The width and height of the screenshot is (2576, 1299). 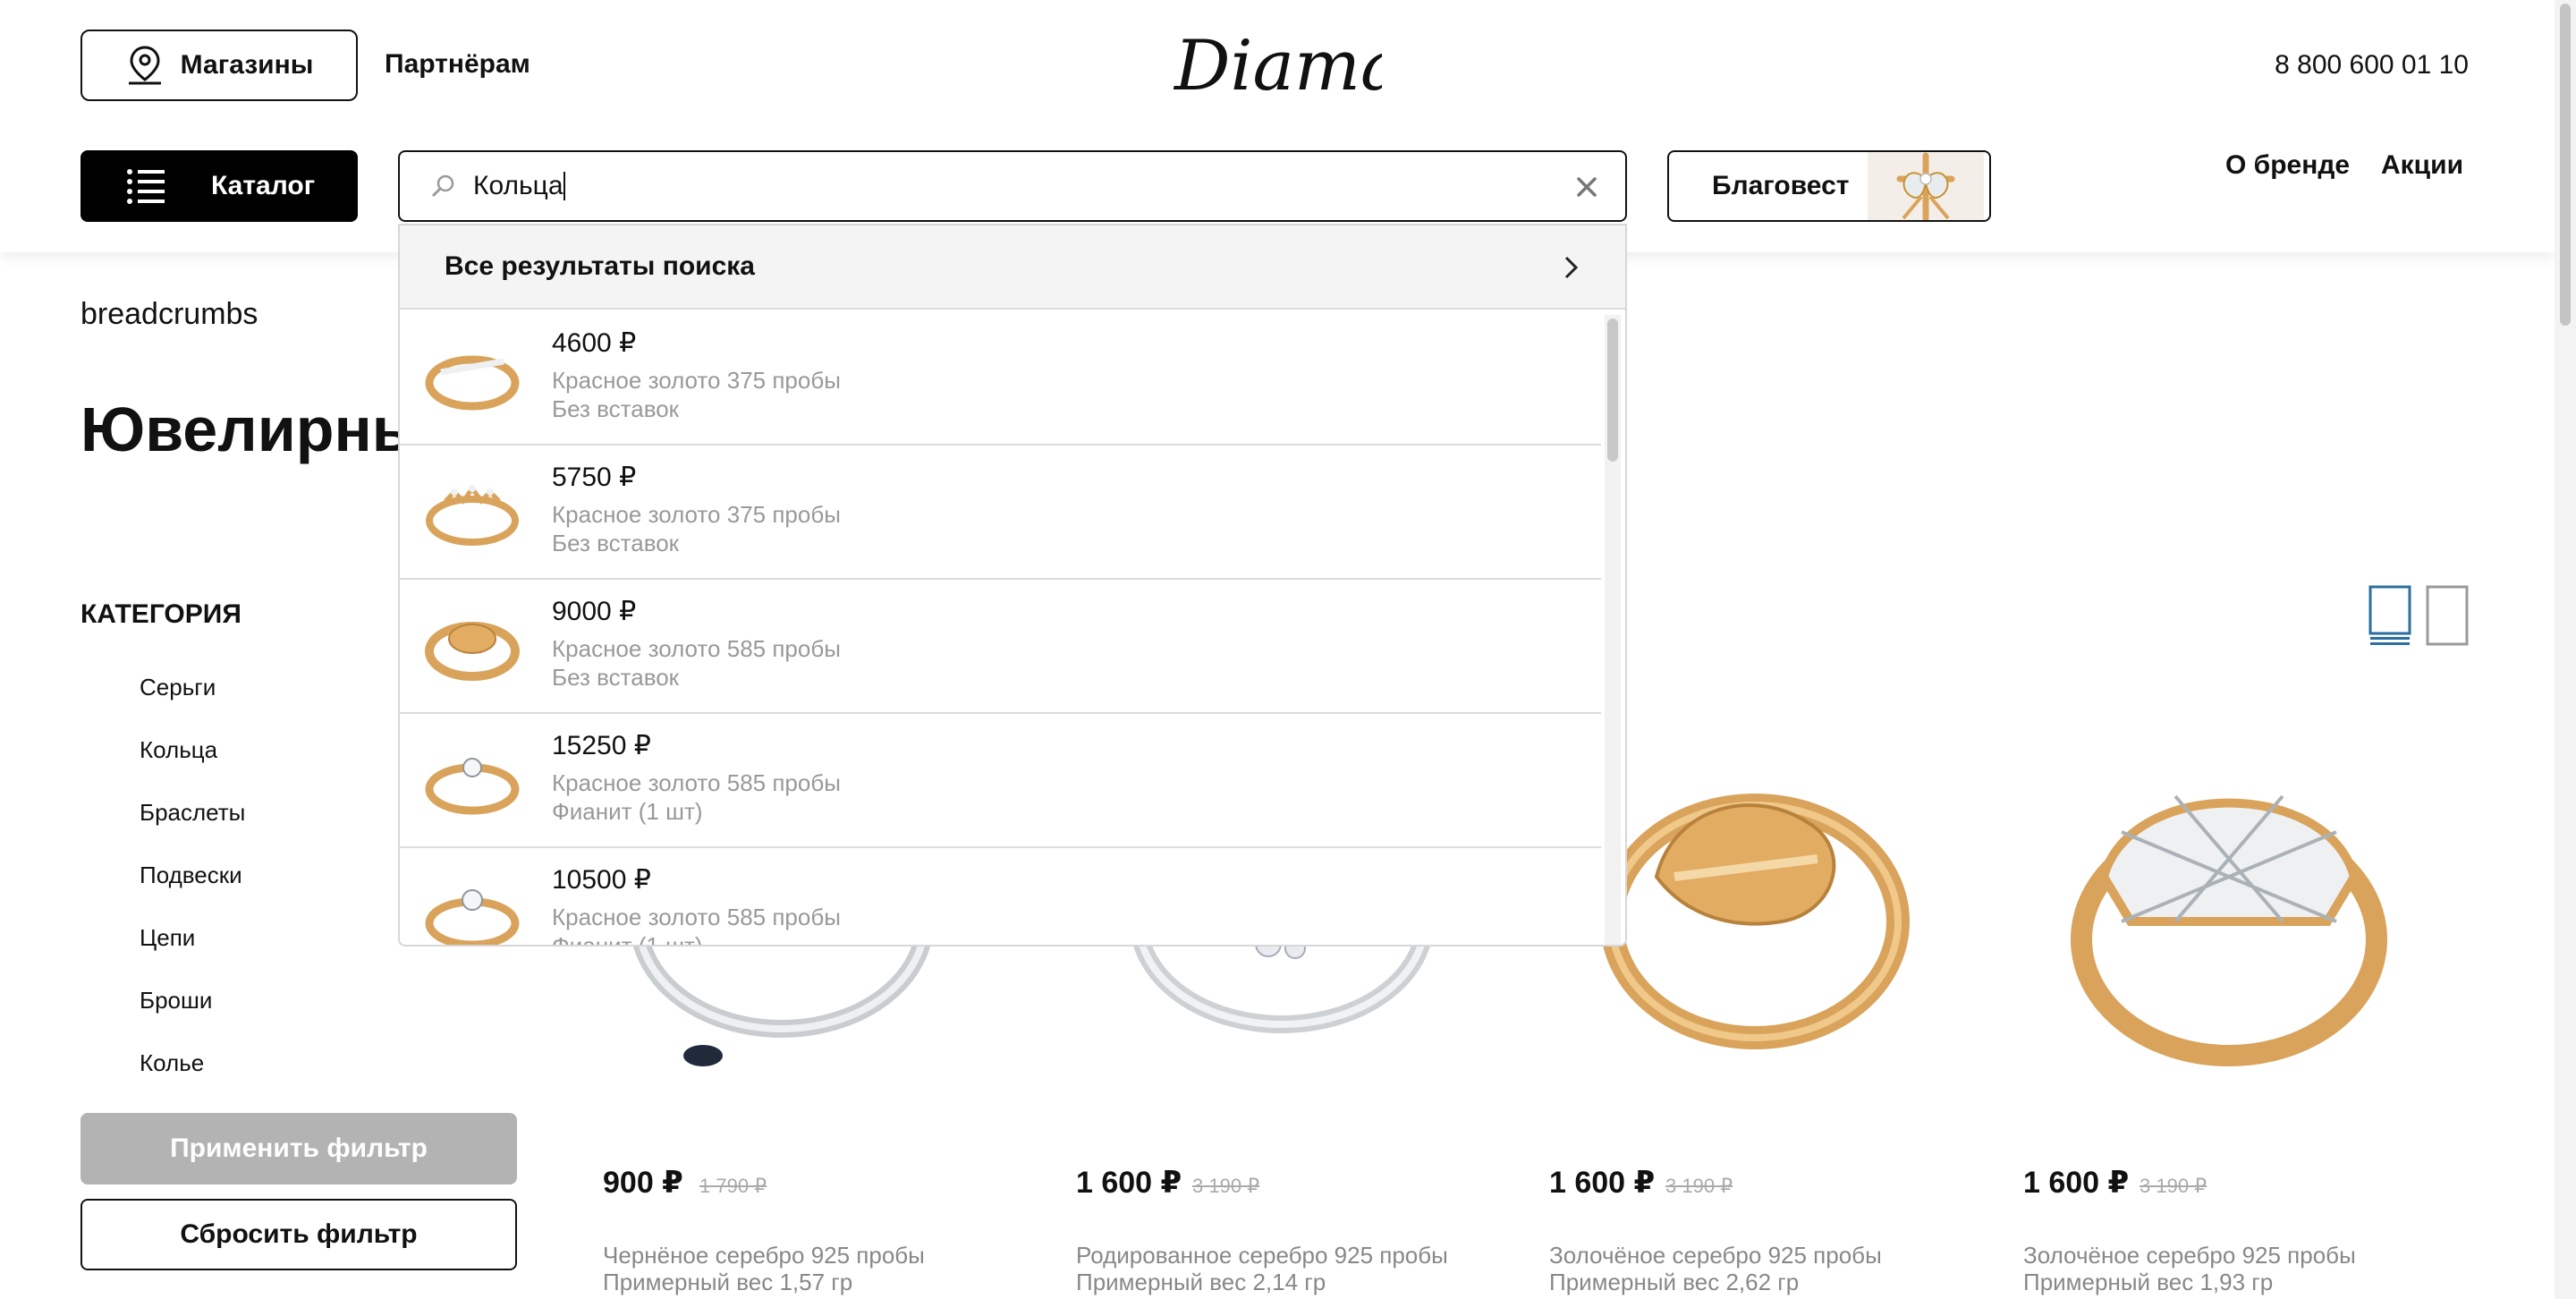 I want to click on suggestion-price: 9000 ₽, so click(x=594, y=611).